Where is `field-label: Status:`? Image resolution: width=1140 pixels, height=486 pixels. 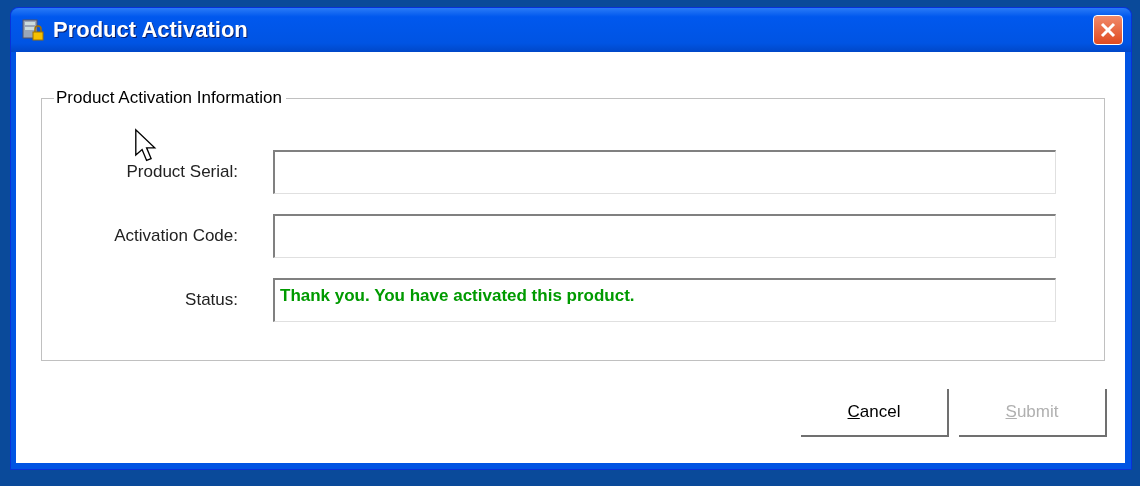
field-label: Status: is located at coordinates (211, 300).